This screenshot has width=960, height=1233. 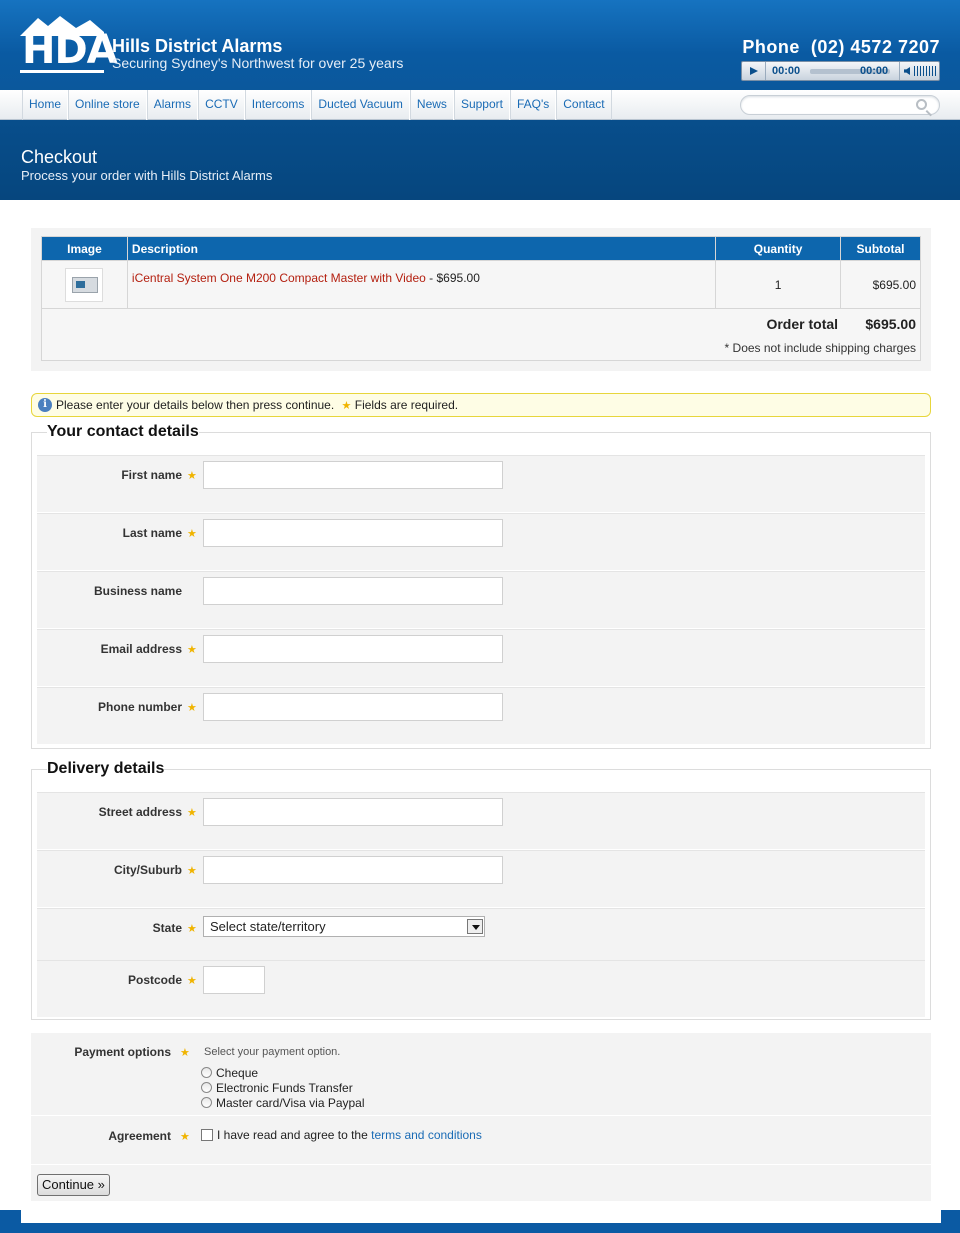 What do you see at coordinates (283, 1103) in the screenshot?
I see `payment-option-paypal: Master card/Visa via Paypal` at bounding box center [283, 1103].